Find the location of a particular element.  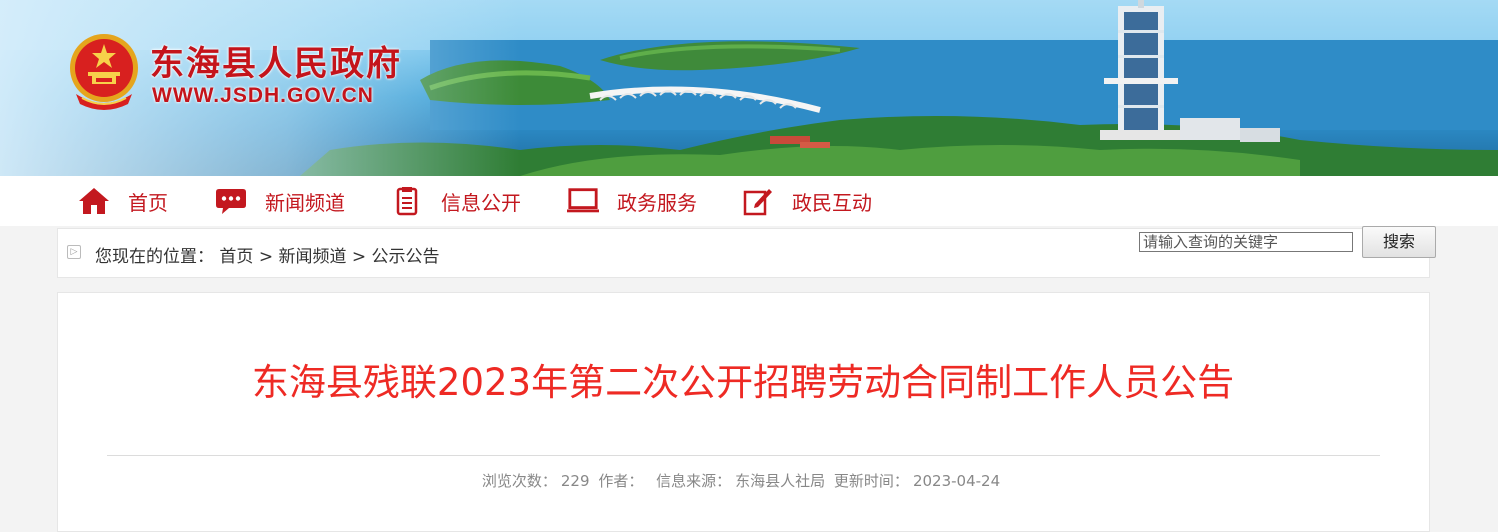

updated-label: 更新时间： is located at coordinates (871, 481).